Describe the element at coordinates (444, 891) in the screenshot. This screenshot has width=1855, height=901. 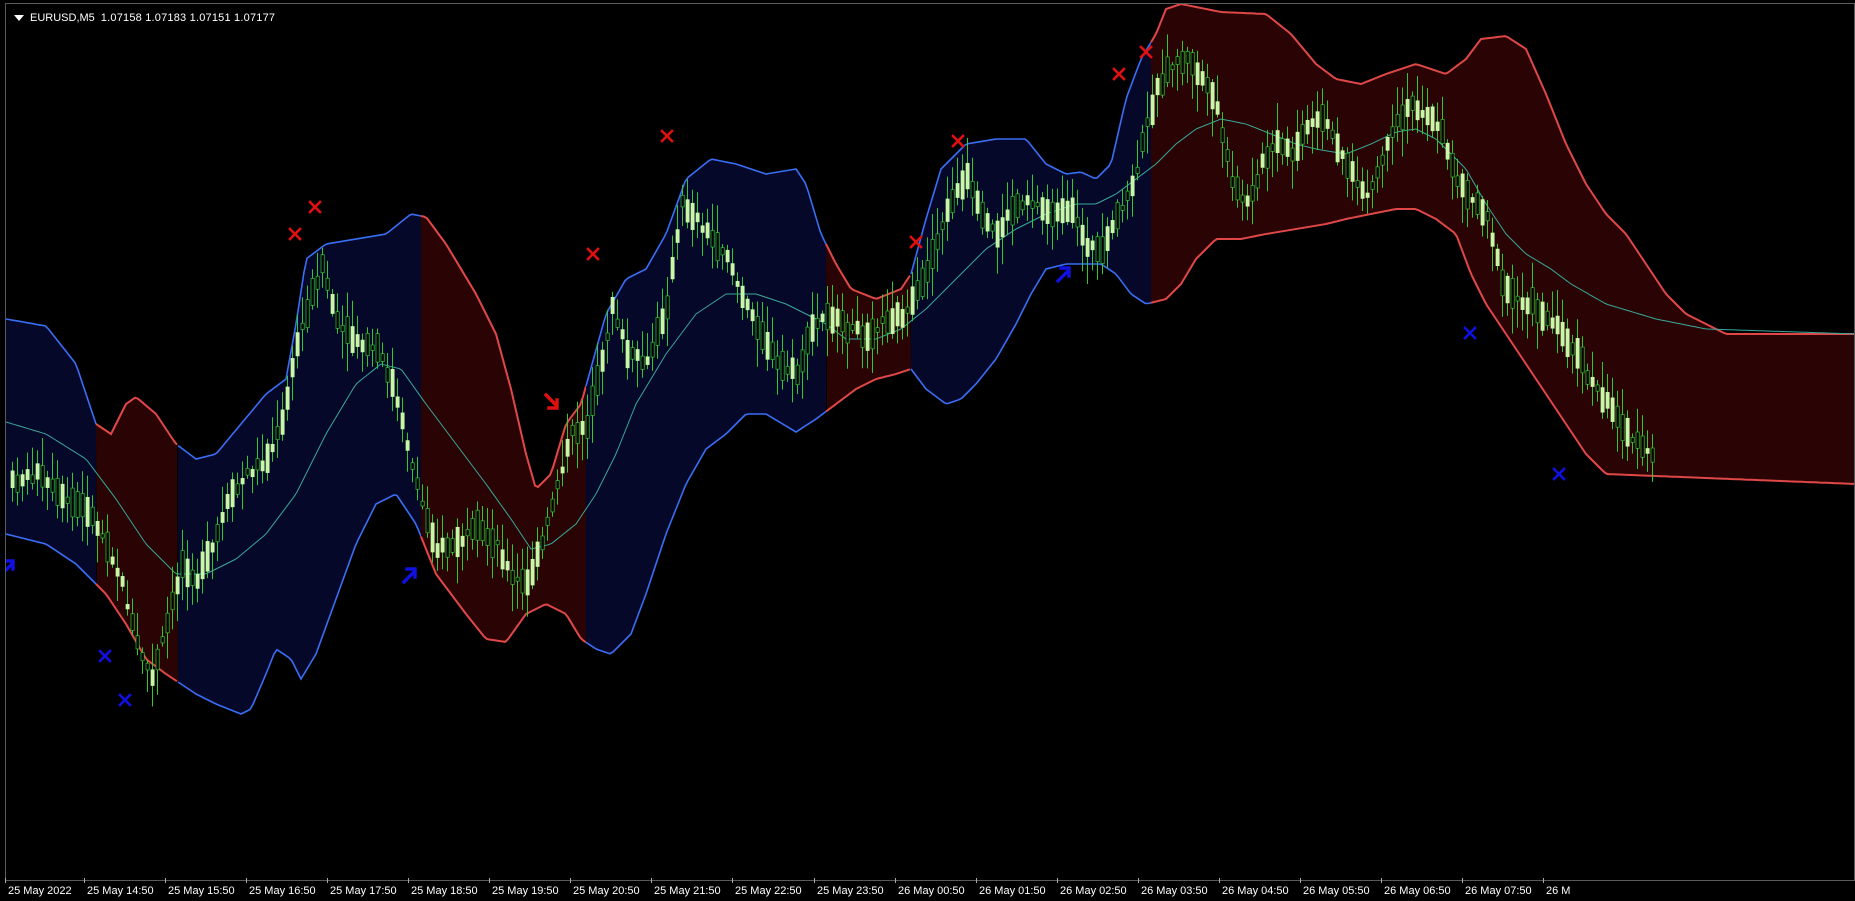
I see `tick-label: 25 May 18:50` at that location.